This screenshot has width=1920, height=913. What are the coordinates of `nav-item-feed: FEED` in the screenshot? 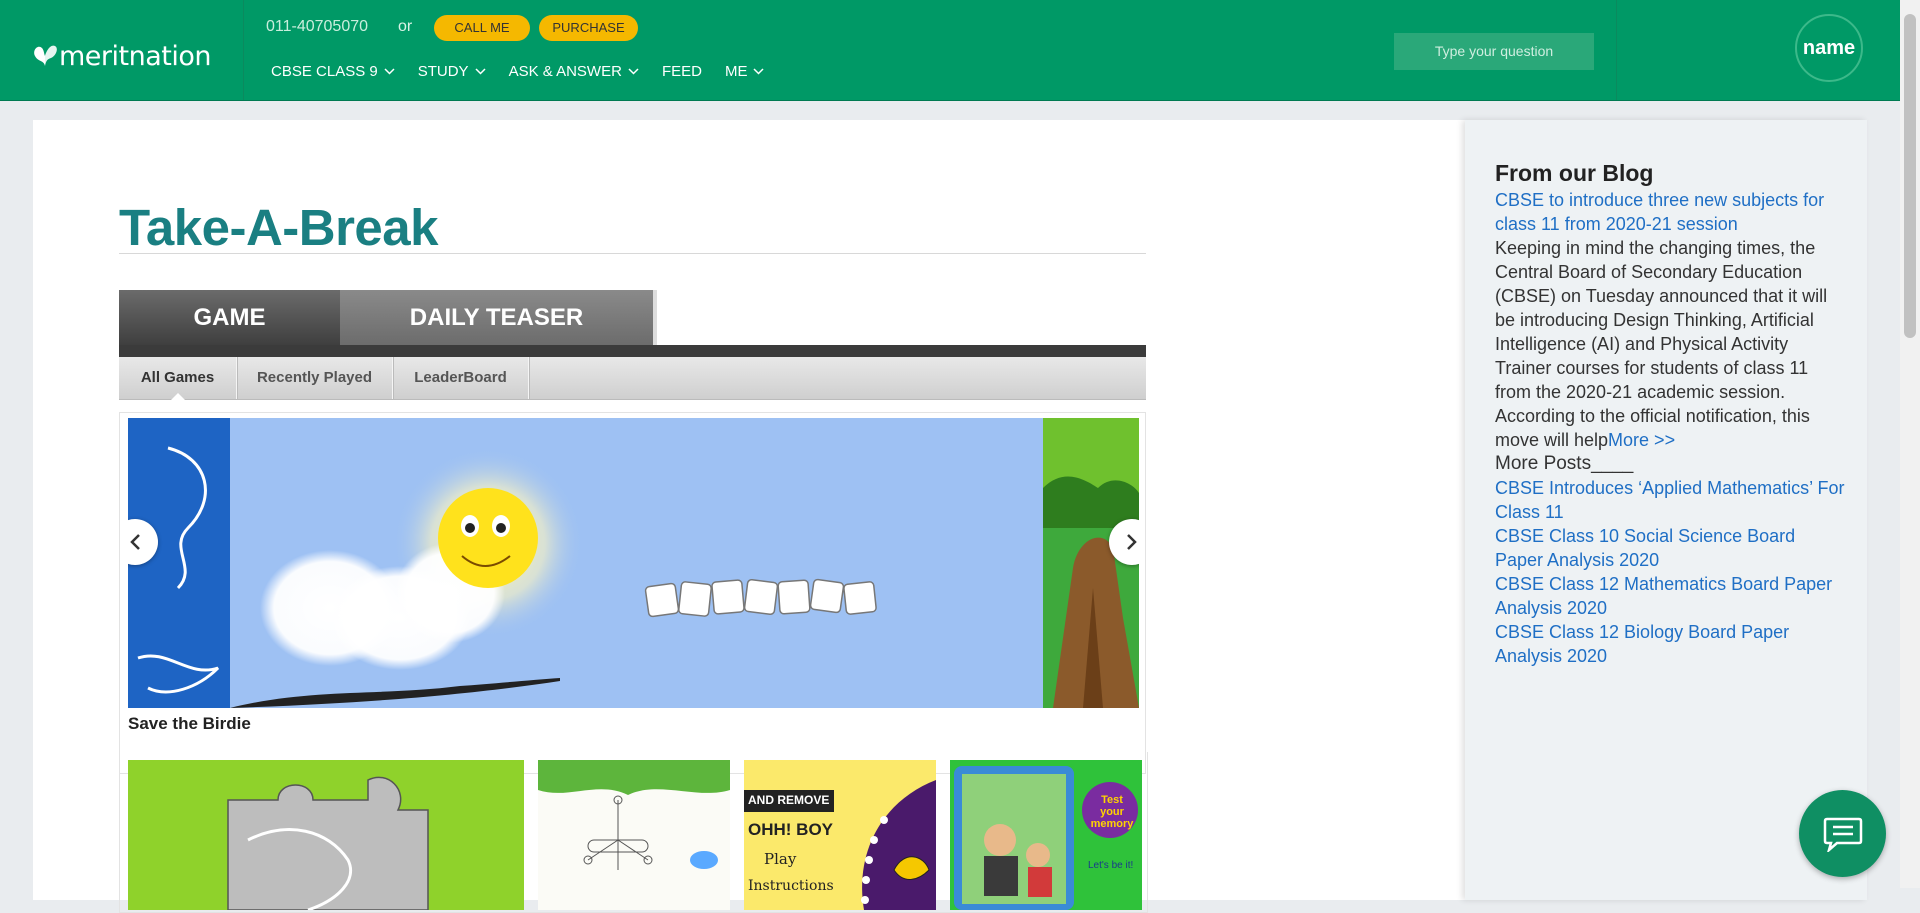 It's located at (682, 71).